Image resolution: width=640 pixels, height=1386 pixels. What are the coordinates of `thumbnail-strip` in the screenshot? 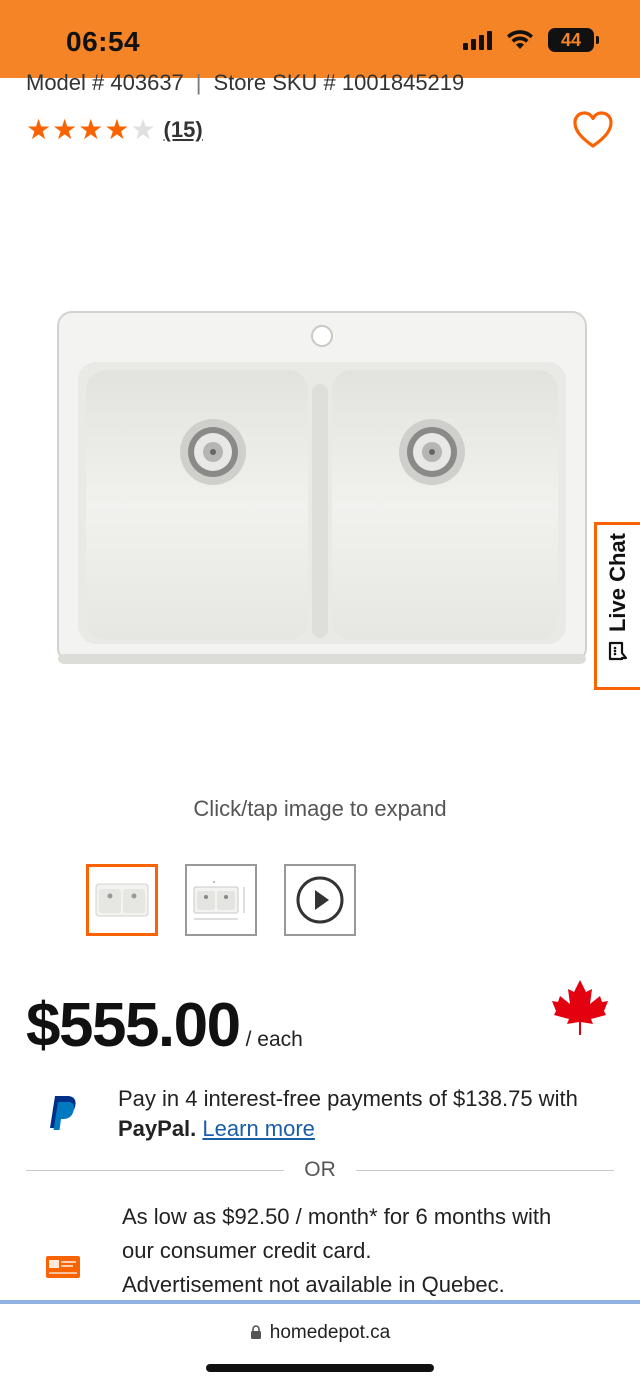 It's located at (221, 900).